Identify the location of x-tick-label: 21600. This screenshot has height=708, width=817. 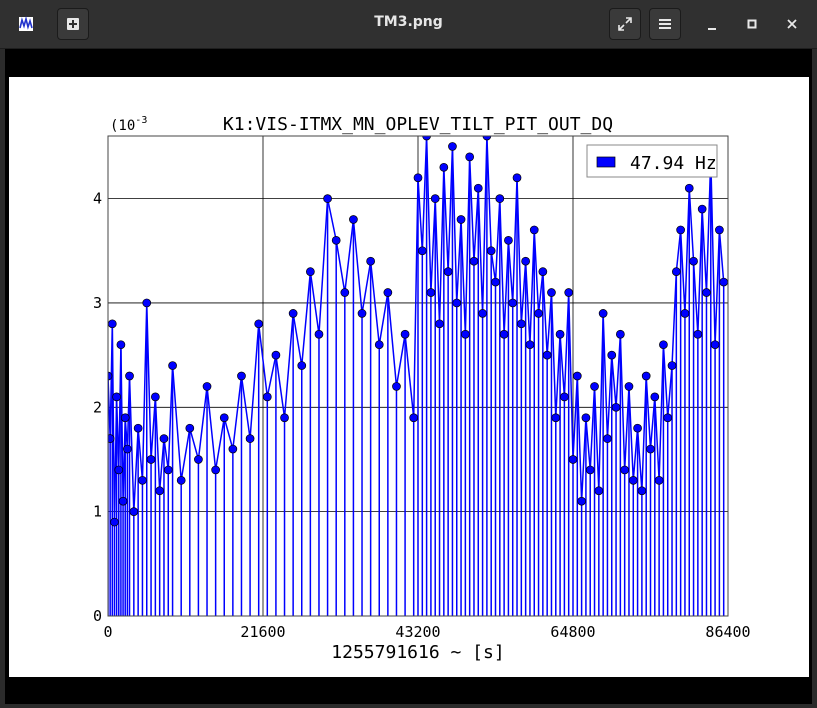
(262, 632).